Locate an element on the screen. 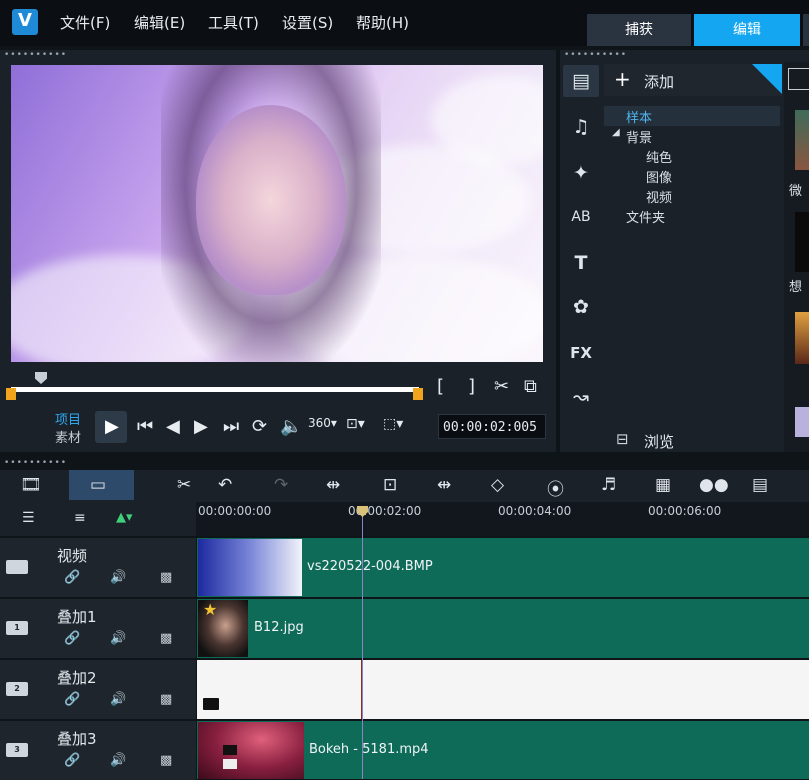 The width and height of the screenshot is (809, 780). motion-tracking-icon: ●● is located at coordinates (714, 485).